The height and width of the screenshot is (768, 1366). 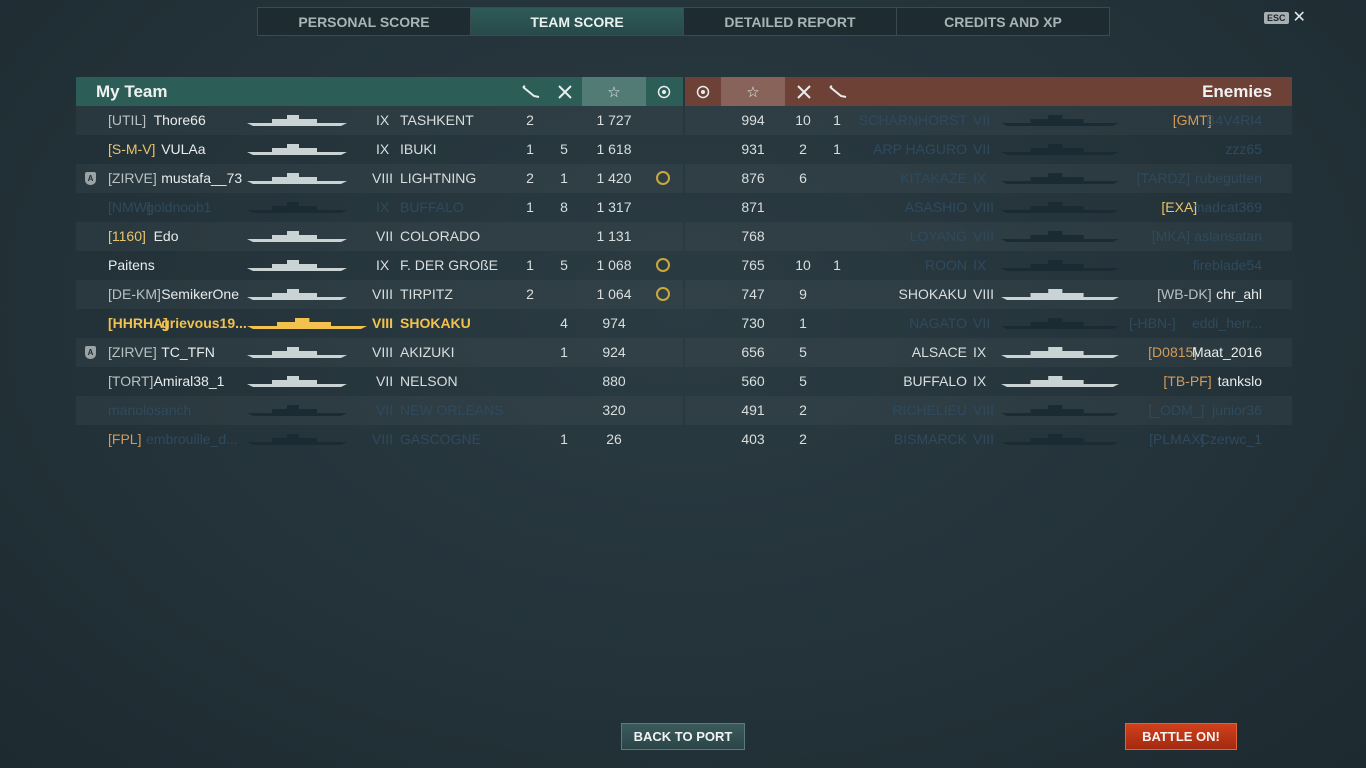 I want to click on player-clan-tag: [UTIL], so click(x=127, y=120).